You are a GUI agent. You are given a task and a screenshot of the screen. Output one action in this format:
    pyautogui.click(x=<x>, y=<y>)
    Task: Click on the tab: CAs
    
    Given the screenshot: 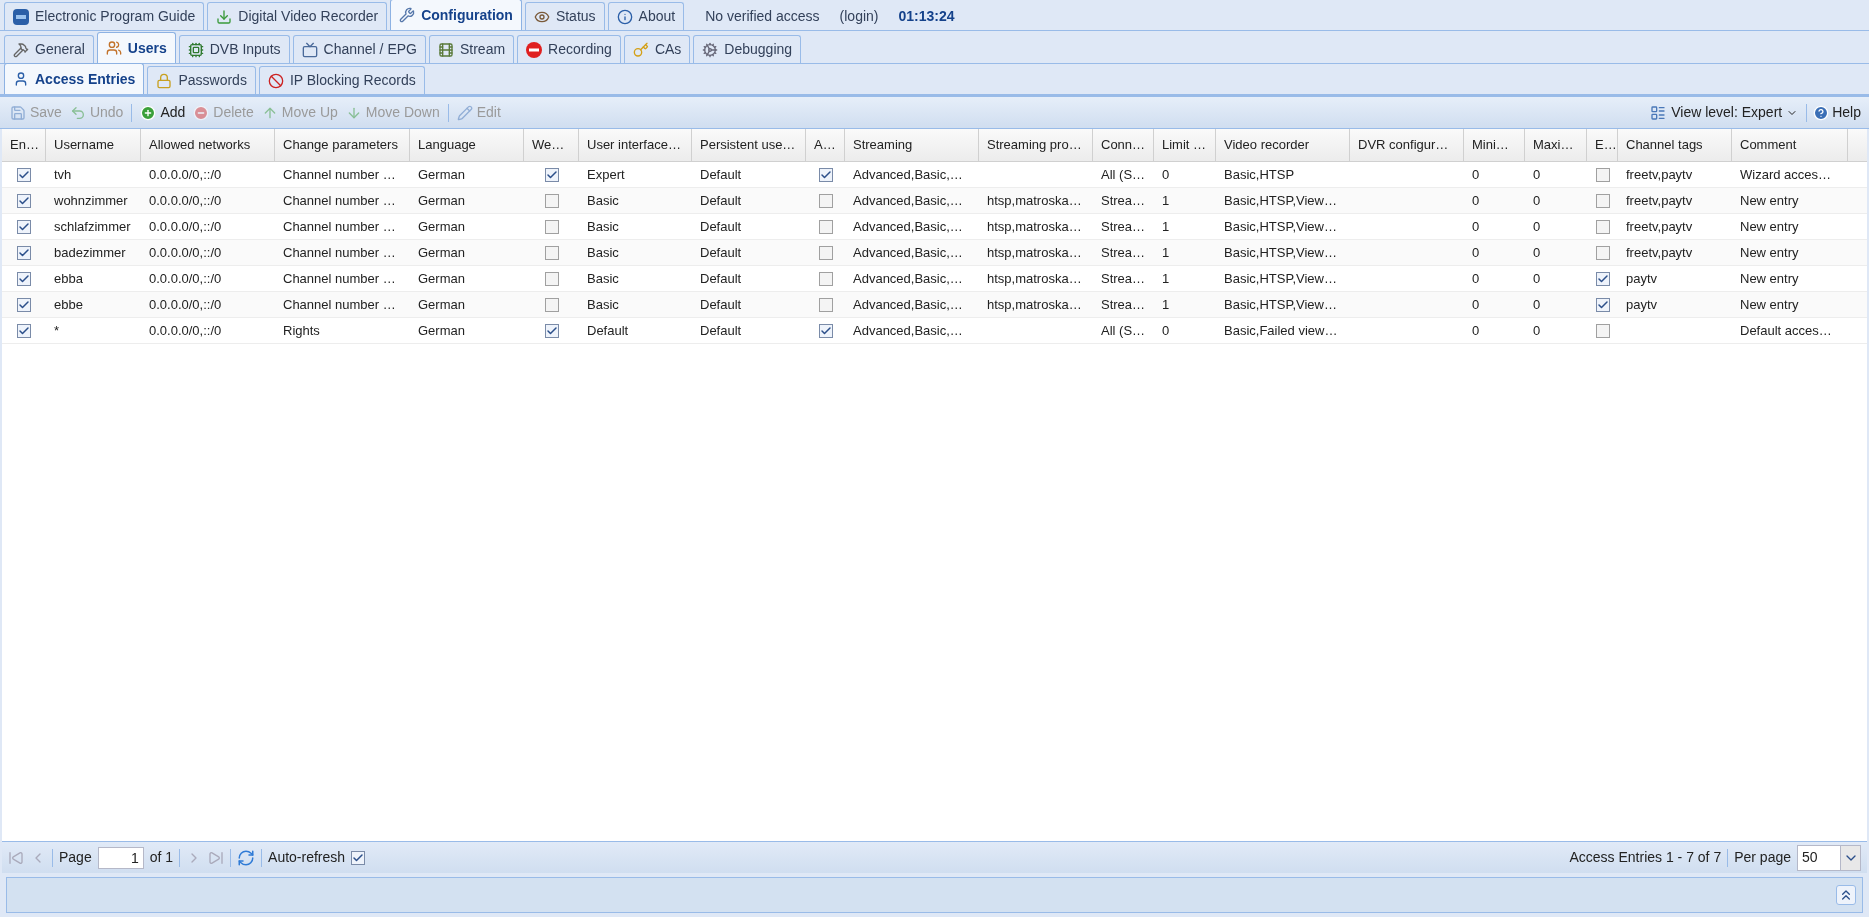 What is the action you would take?
    pyautogui.click(x=657, y=49)
    